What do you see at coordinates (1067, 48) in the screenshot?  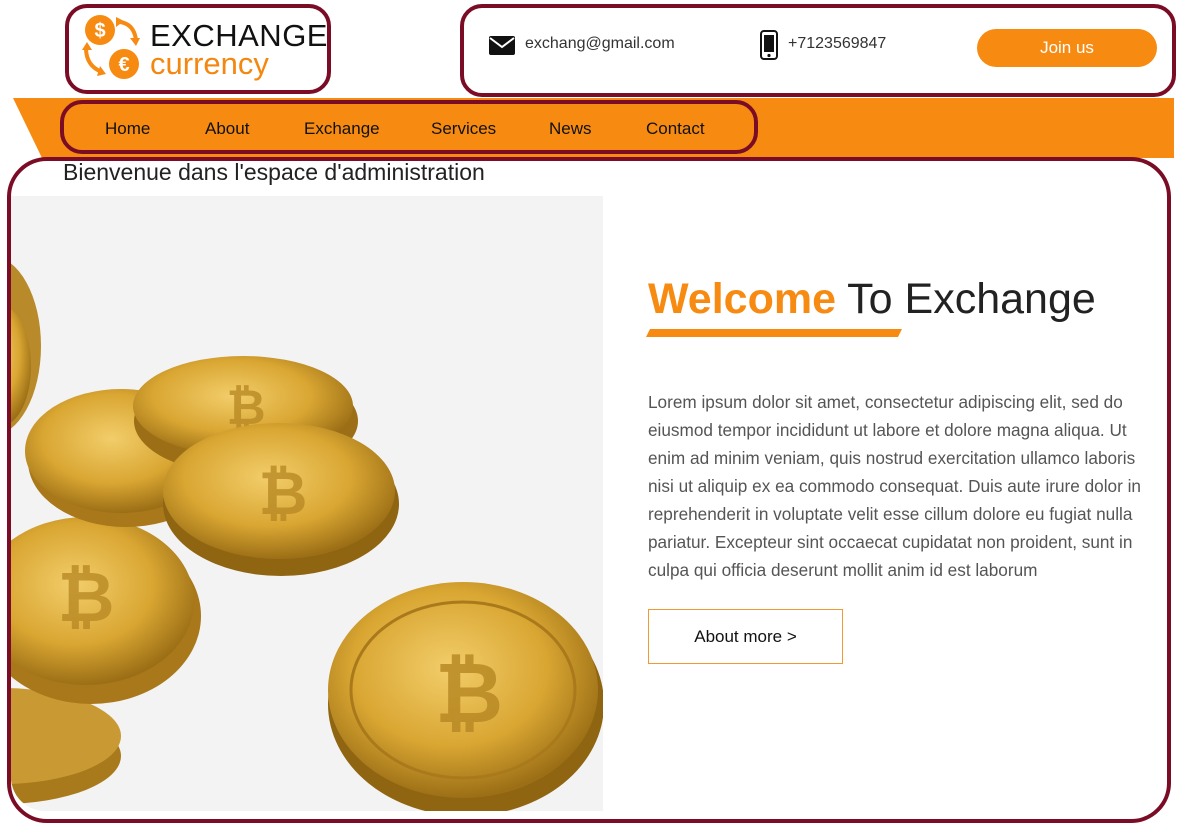 I see `join-us-button: Join us` at bounding box center [1067, 48].